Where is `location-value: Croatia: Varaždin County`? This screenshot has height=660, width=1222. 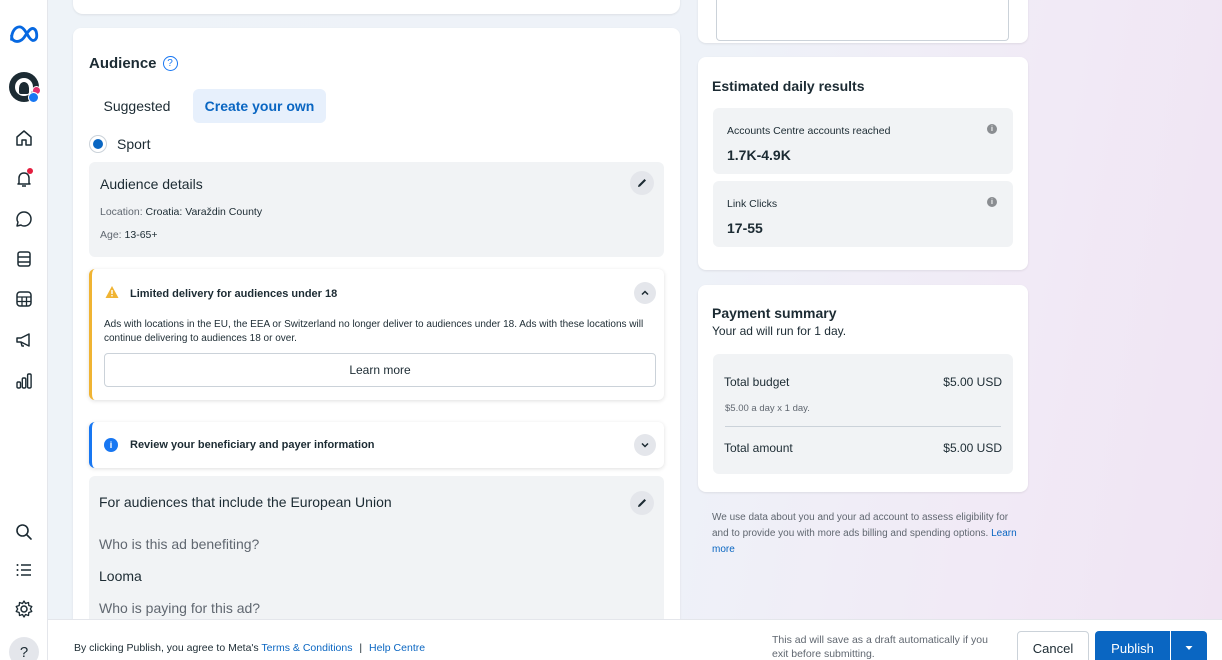
location-value: Croatia: Varaždin County is located at coordinates (204, 212).